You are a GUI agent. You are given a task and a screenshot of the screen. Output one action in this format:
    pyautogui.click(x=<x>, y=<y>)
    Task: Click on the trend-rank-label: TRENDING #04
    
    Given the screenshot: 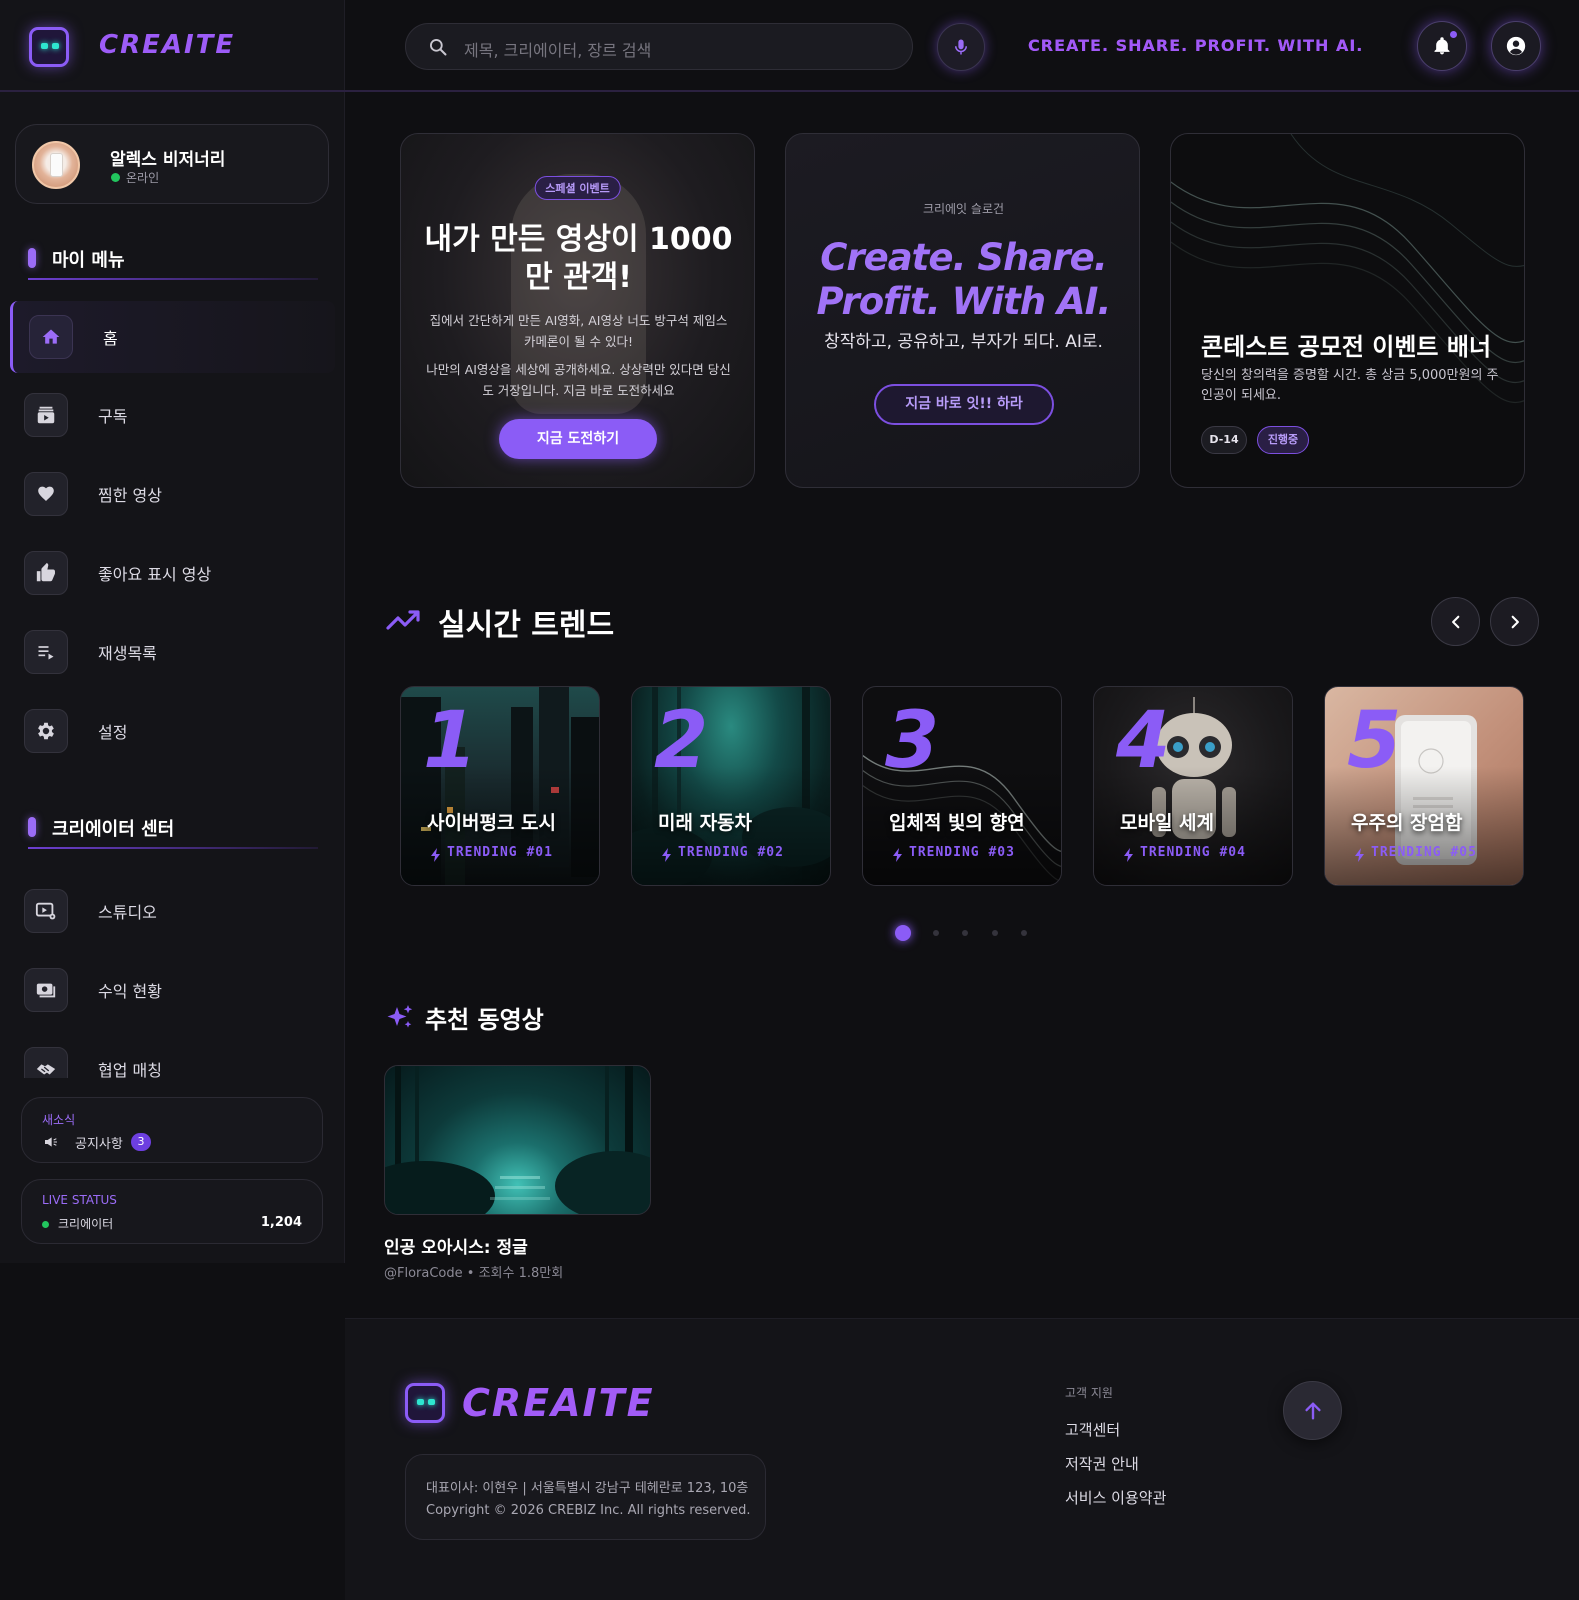 What is the action you would take?
    pyautogui.click(x=1193, y=852)
    